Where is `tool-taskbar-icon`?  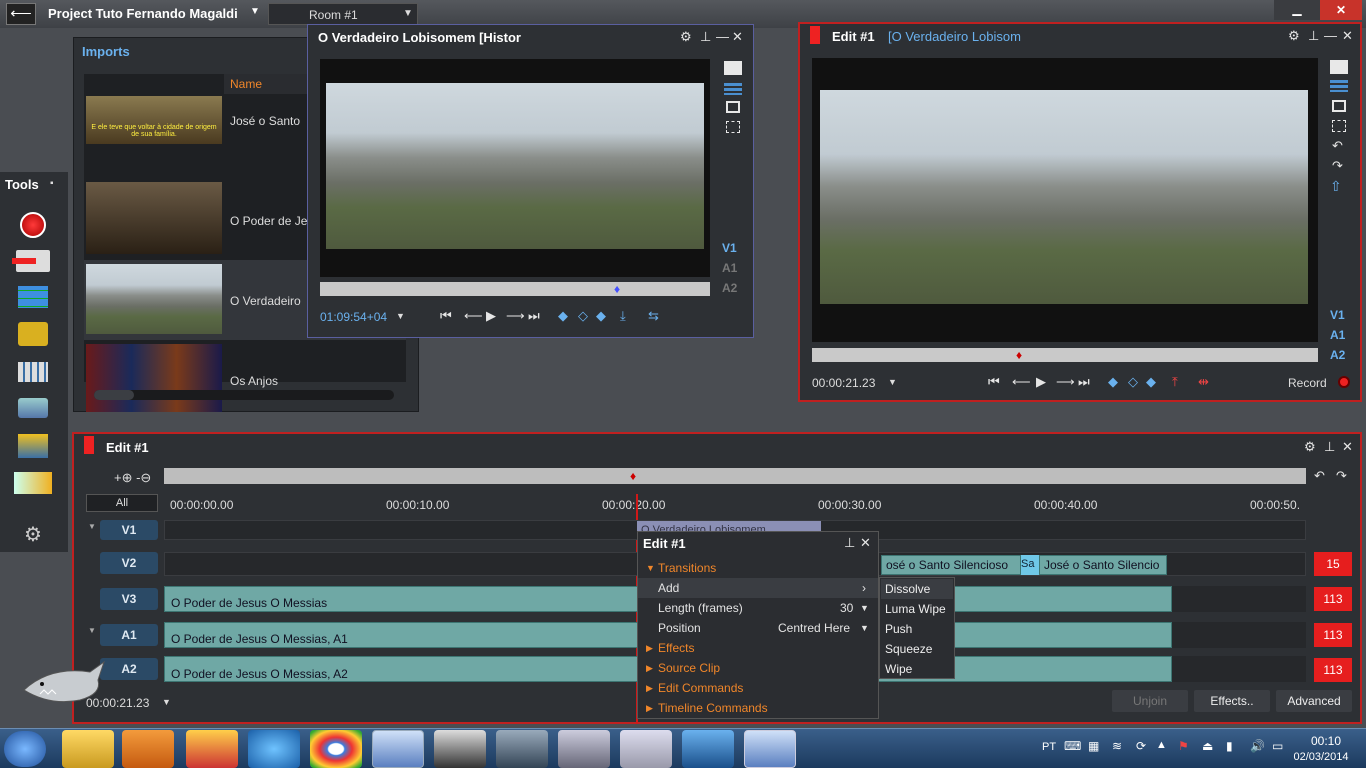
tool-taskbar-icon is located at coordinates (522, 749).